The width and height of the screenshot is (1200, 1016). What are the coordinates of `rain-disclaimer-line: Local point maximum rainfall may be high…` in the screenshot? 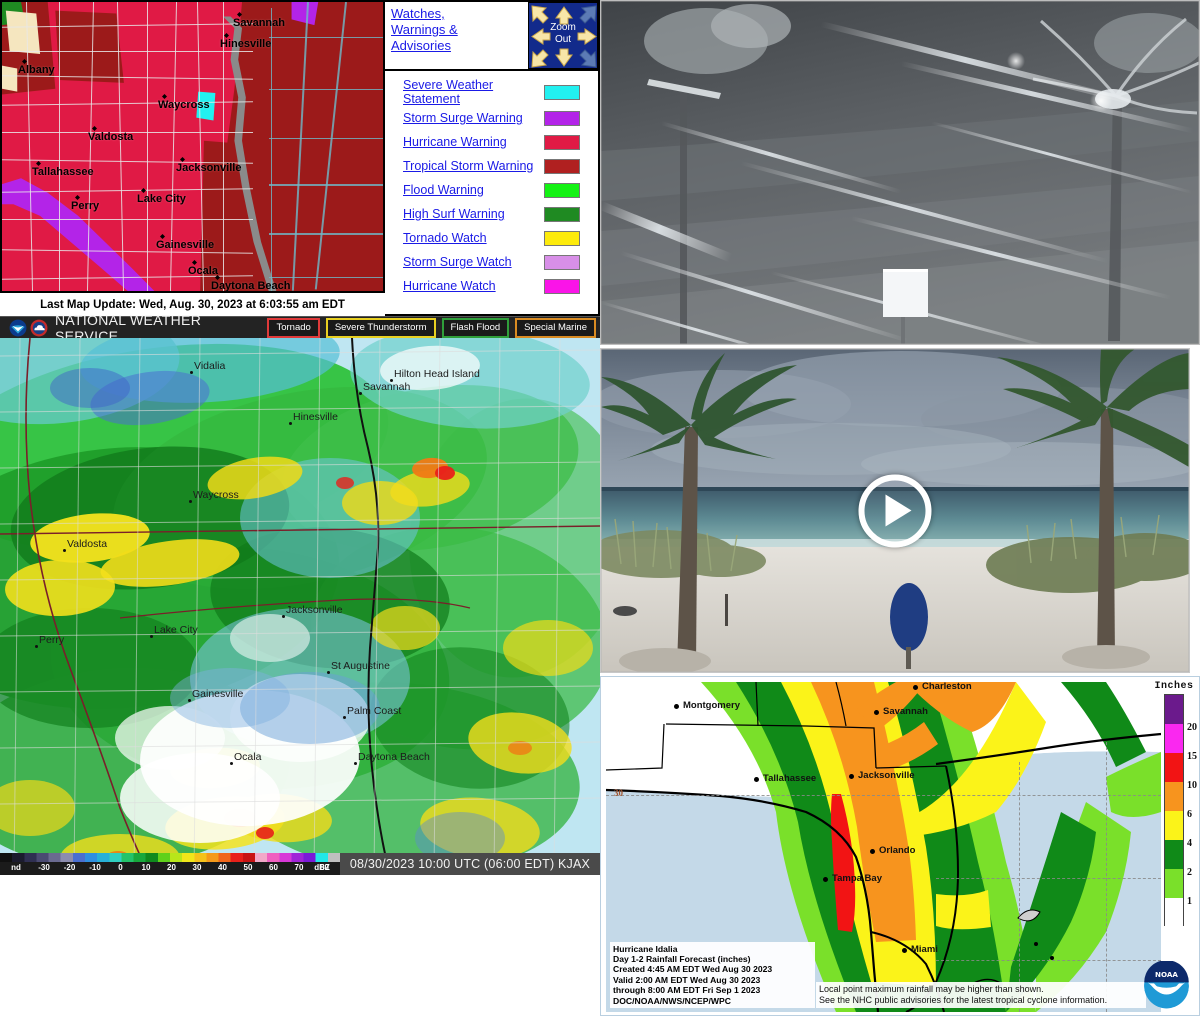 It's located at (931, 989).